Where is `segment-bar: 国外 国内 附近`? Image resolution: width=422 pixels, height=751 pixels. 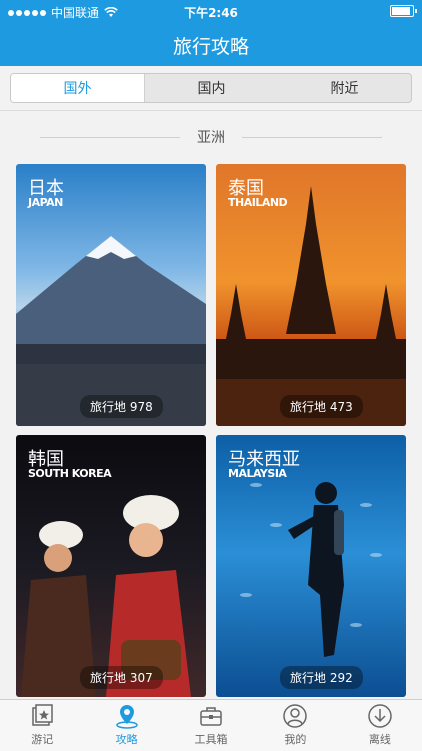
segment-bar: 国外 国内 附近 is located at coordinates (211, 88).